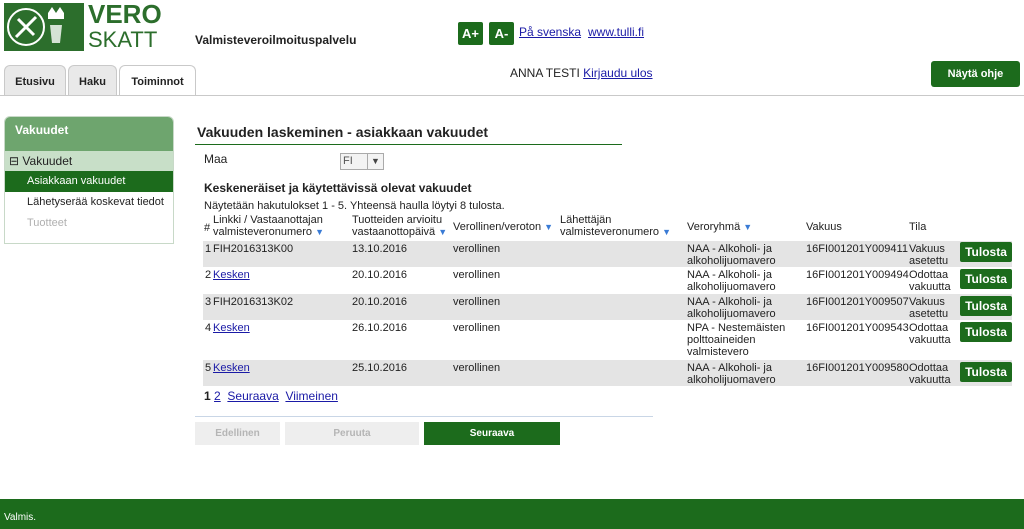 The width and height of the screenshot is (1024, 529). Describe the element at coordinates (501, 33) in the screenshot. I see `font-decrease-button: A-` at that location.